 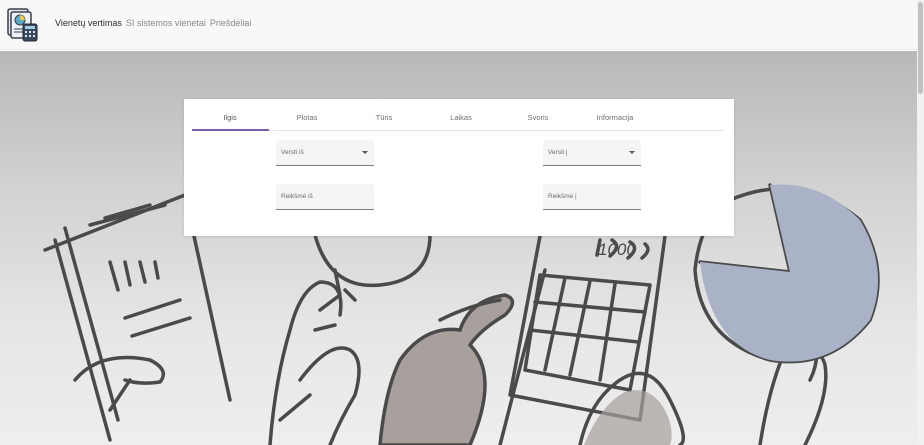 I want to click on tab-time: Laikas, so click(x=461, y=118).